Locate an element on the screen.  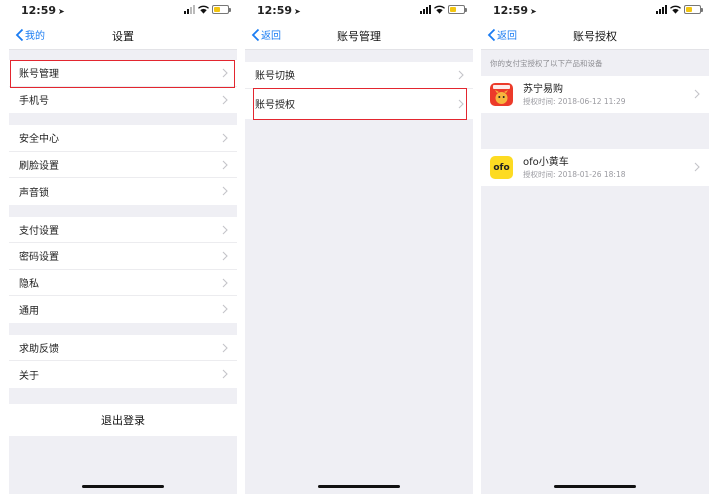
ofo-logo: ofo is located at coordinates (501, 167).